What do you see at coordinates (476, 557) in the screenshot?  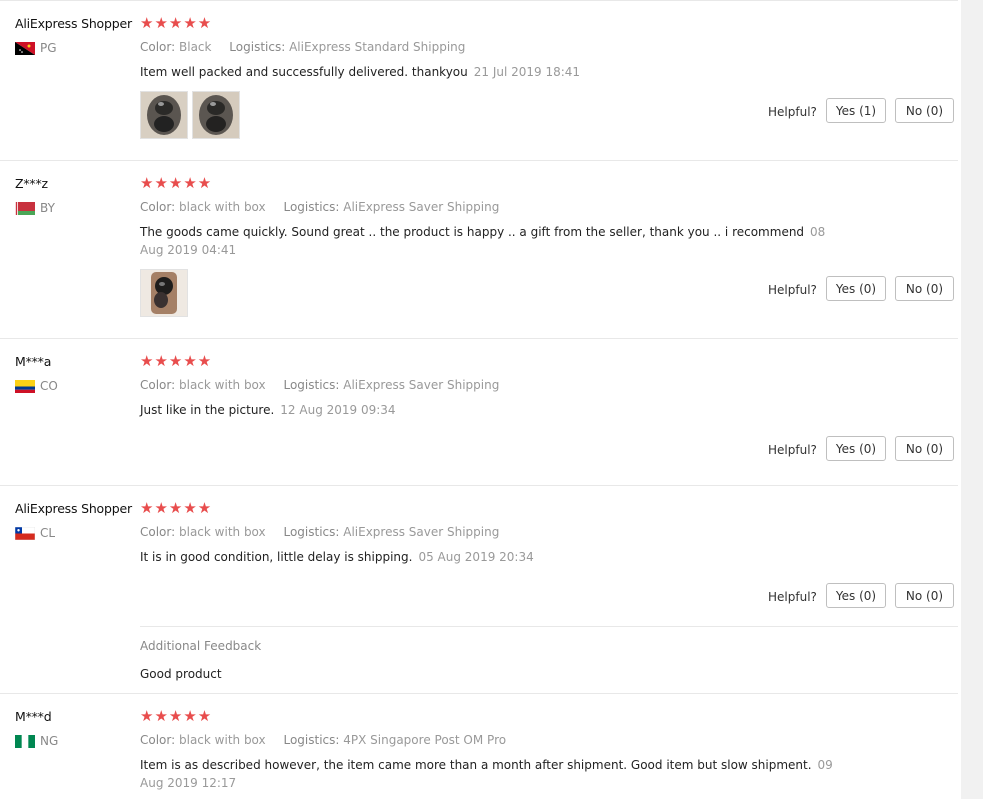 I see `review-date: 05 Aug 2019 20:34` at bounding box center [476, 557].